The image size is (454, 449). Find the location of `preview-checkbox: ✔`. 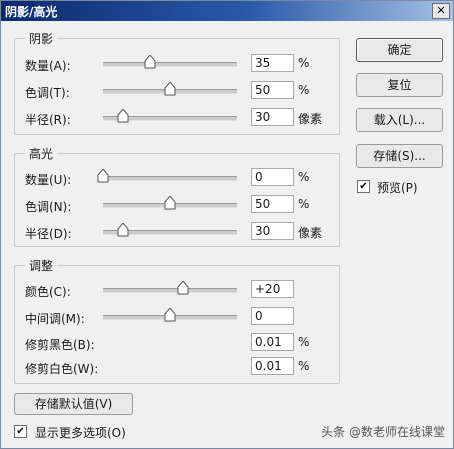

preview-checkbox: ✔ is located at coordinates (363, 186).